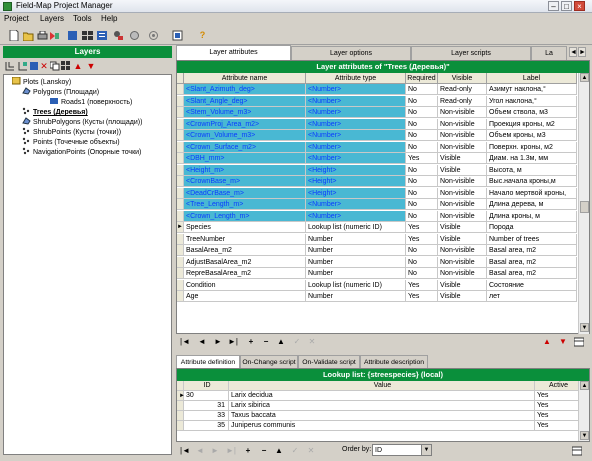 This screenshot has height=461, width=592. Describe the element at coordinates (245, 124) in the screenshot. I see `table-cell-name: <CrownProj_Area_m2>` at that location.